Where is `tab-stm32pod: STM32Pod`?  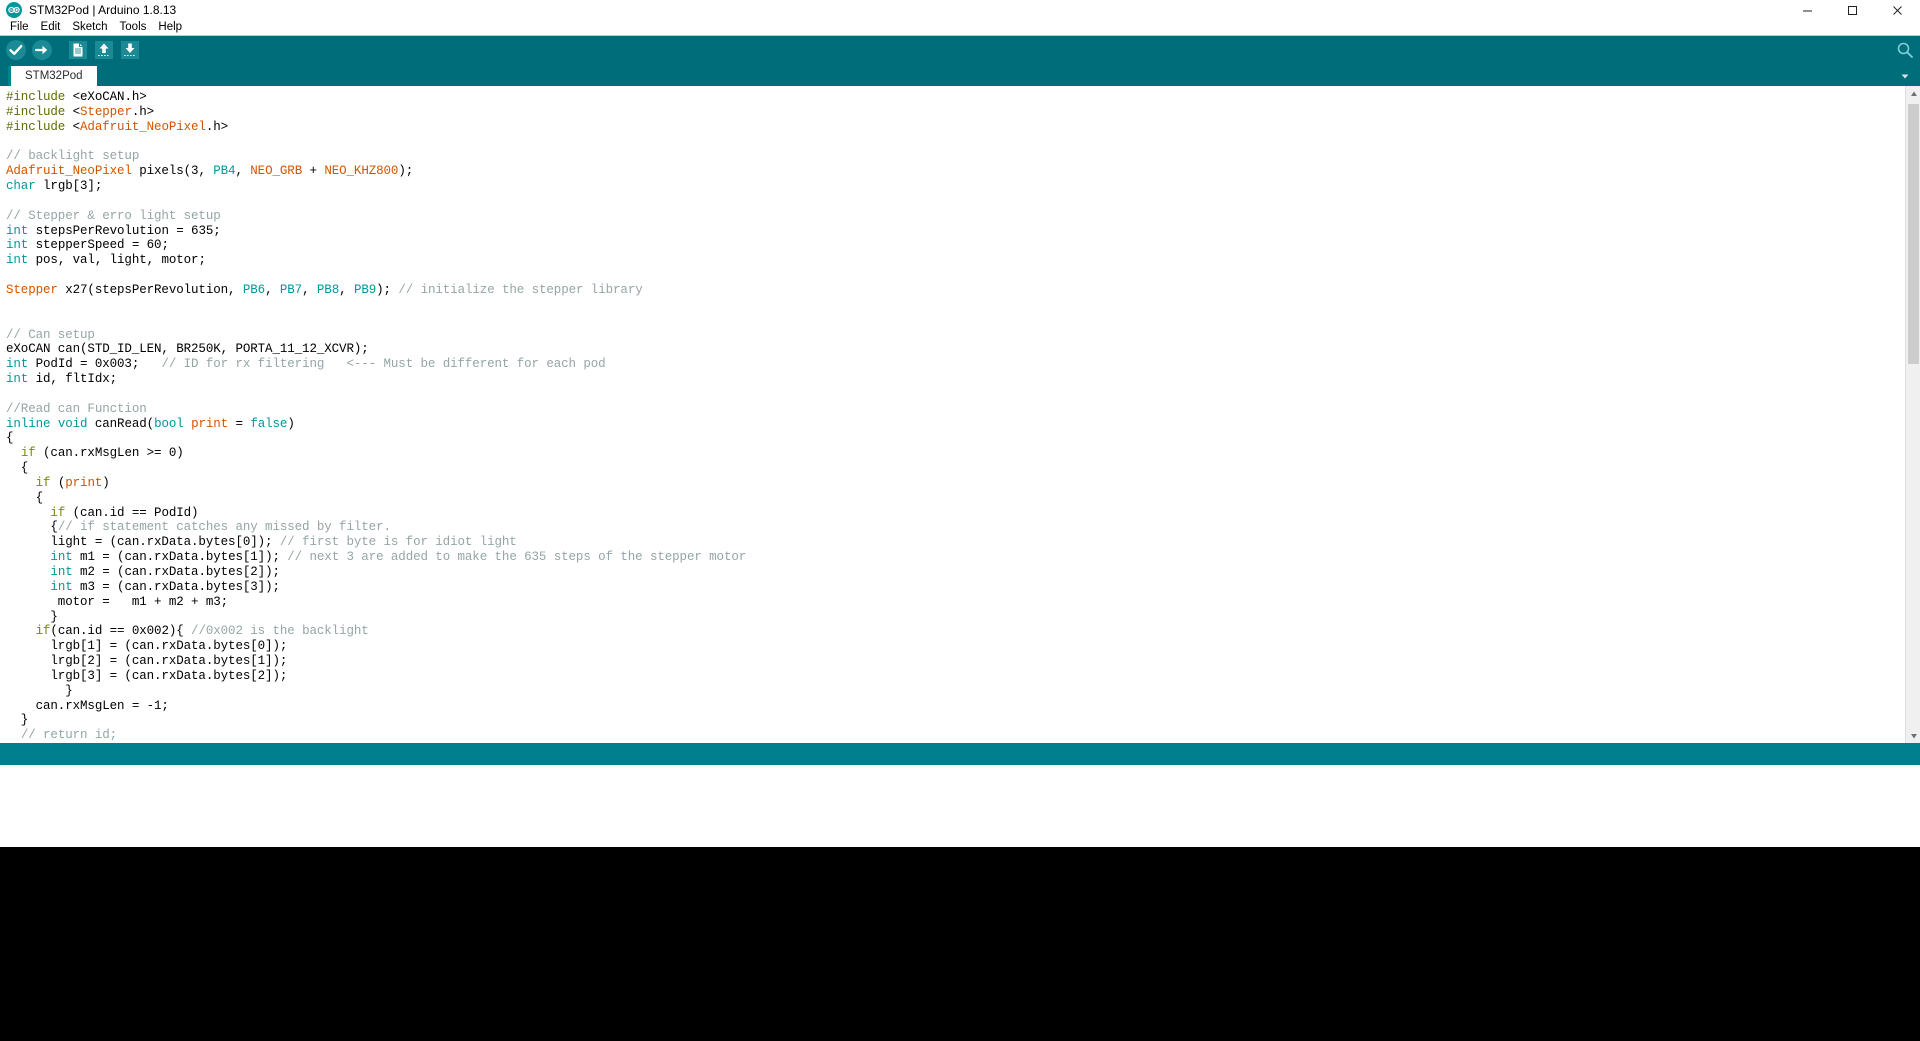 tab-stm32pod: STM32Pod is located at coordinates (52, 76).